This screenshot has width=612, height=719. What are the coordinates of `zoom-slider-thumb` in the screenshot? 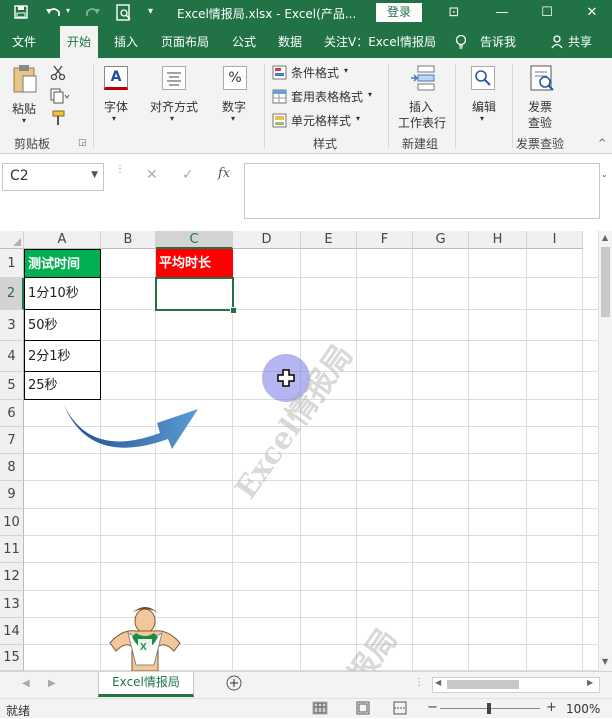 It's located at (489, 708).